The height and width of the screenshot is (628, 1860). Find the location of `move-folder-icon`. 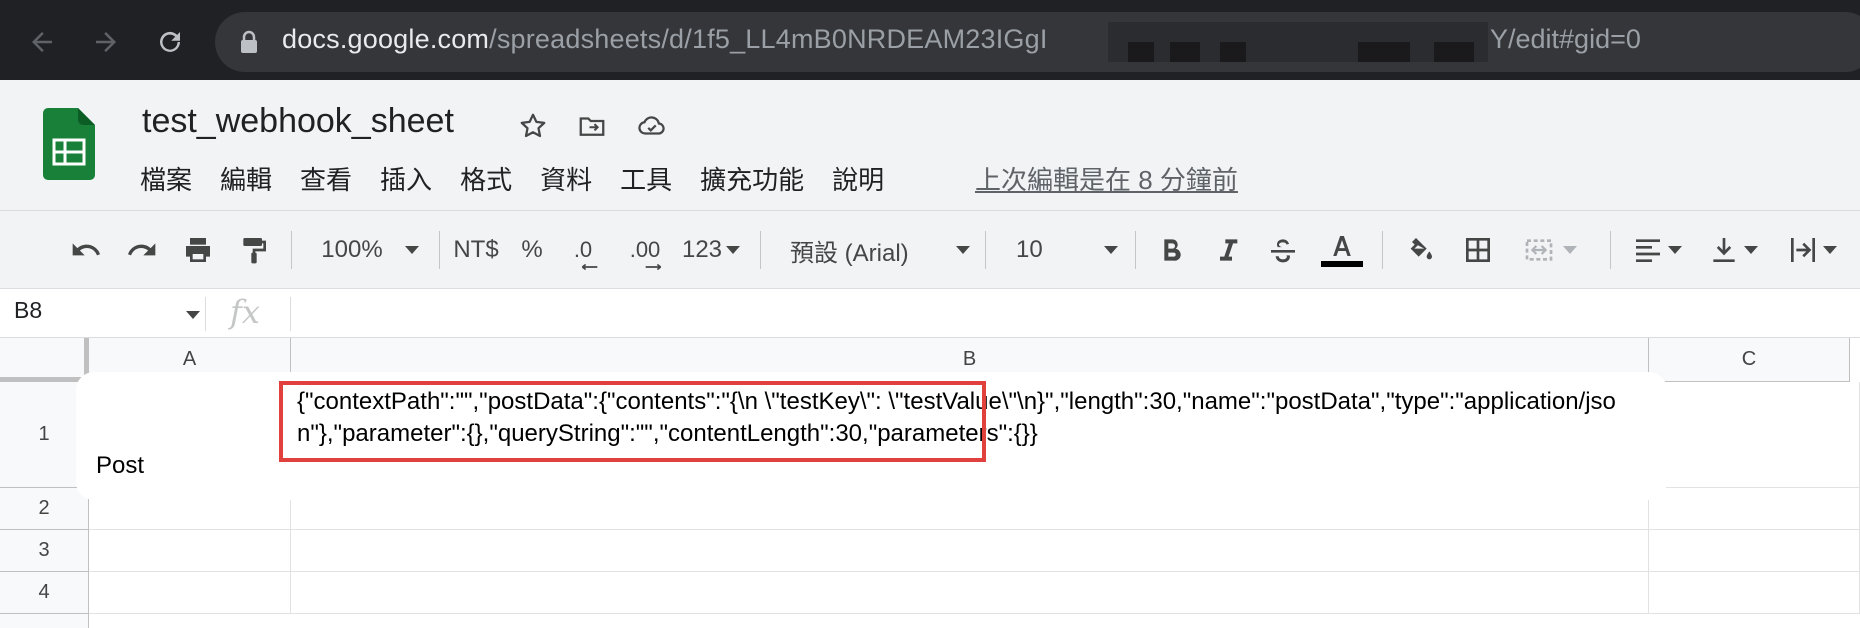

move-folder-icon is located at coordinates (592, 126).